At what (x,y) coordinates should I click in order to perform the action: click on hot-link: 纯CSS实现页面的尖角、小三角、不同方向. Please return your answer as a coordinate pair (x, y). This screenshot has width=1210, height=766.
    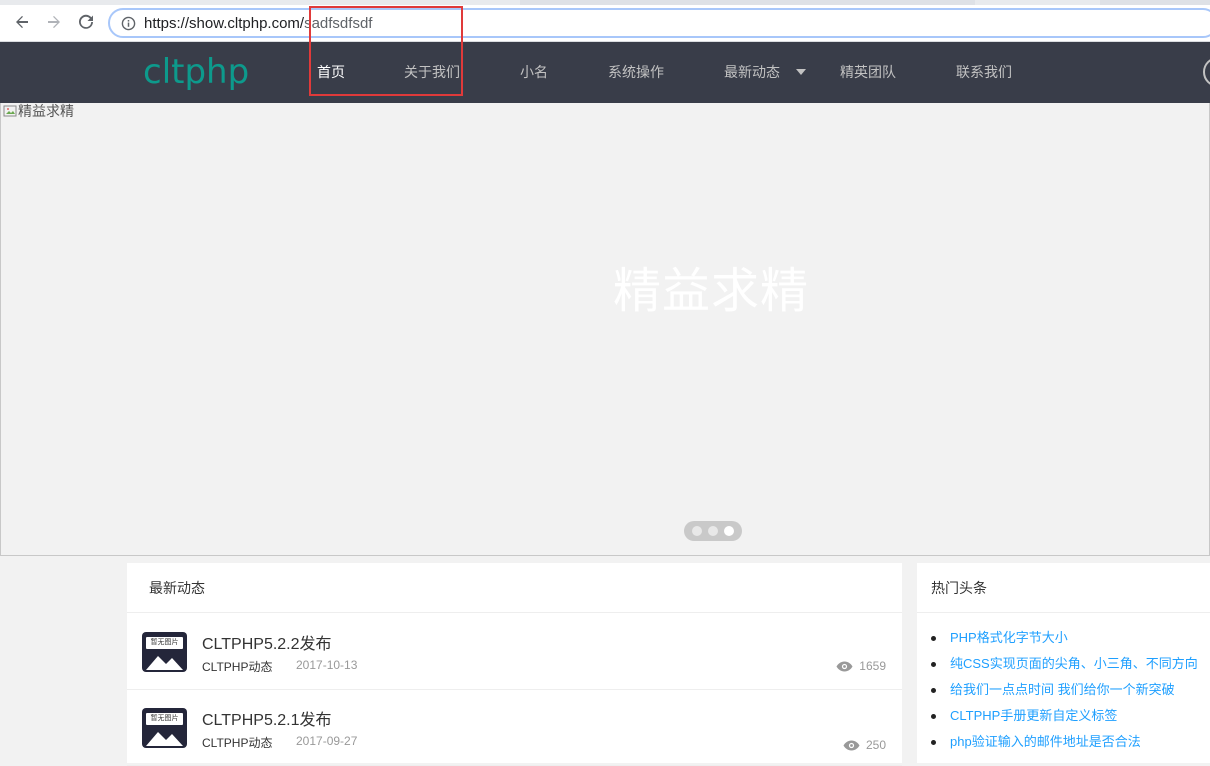
    Looking at the image, I should click on (1074, 664).